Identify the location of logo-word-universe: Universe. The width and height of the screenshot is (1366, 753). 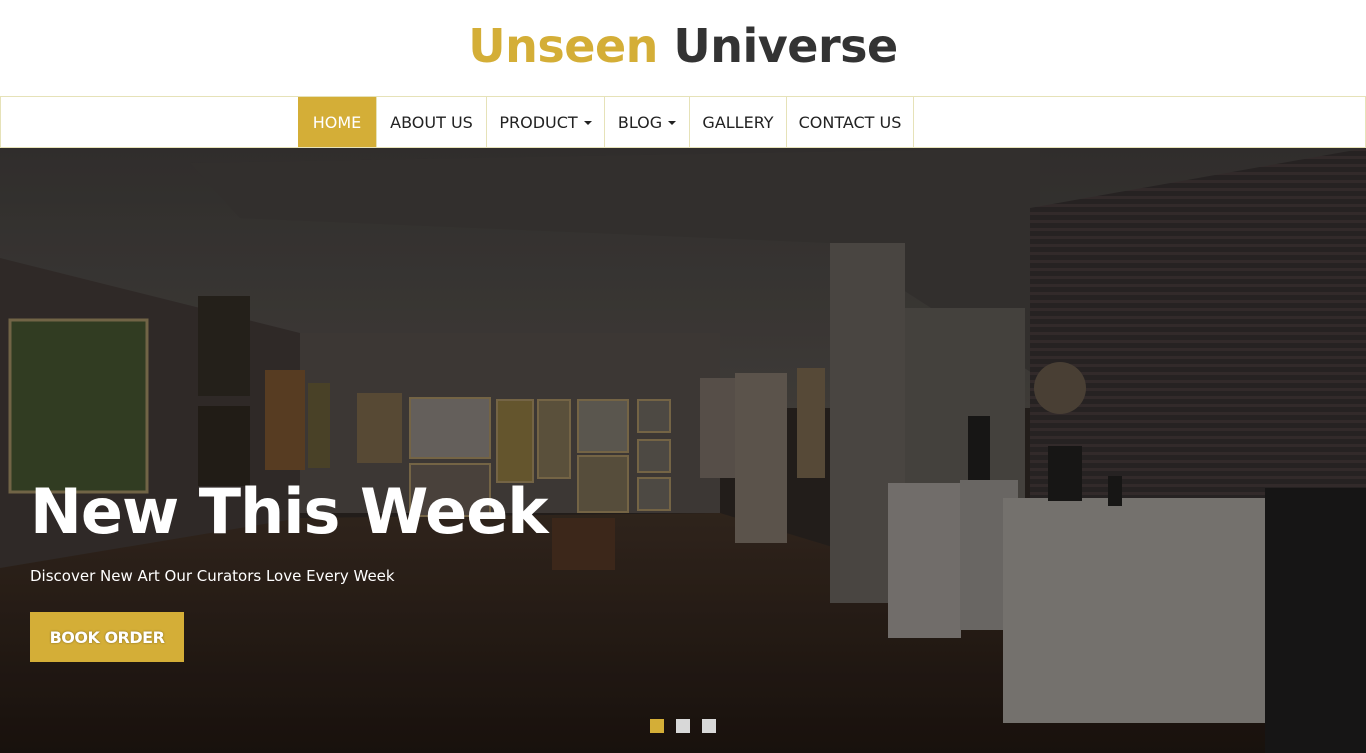
(785, 46).